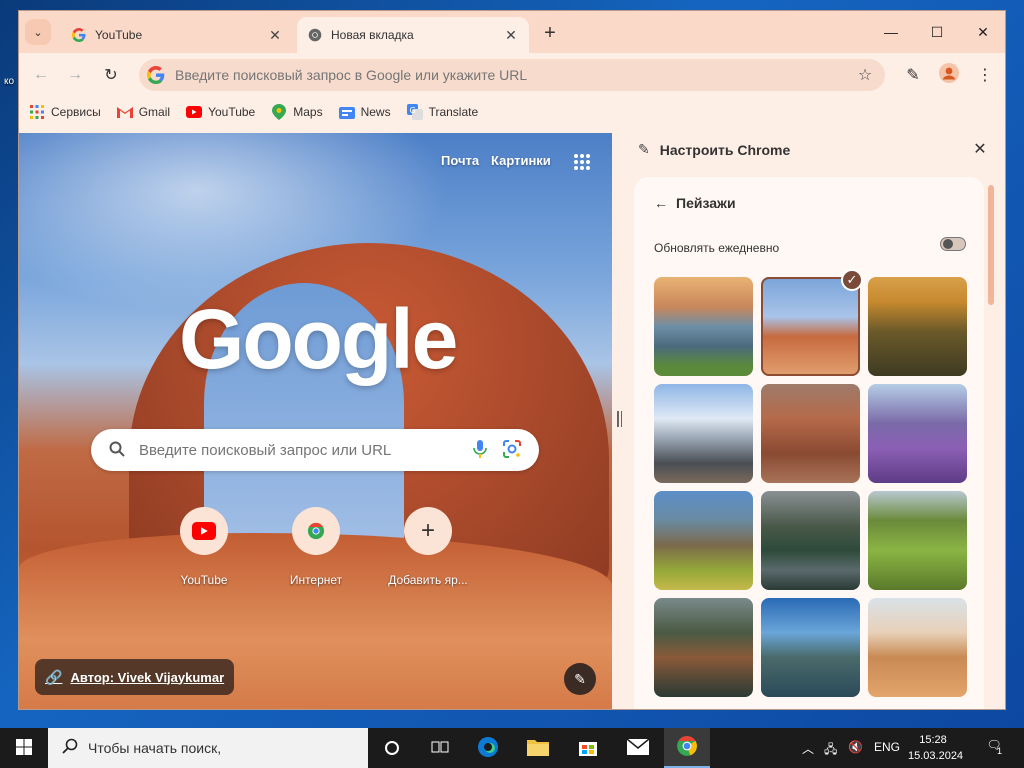 The image size is (1024, 768). Describe the element at coordinates (687, 748) in the screenshot. I see `chrome-taskbar-button` at that location.